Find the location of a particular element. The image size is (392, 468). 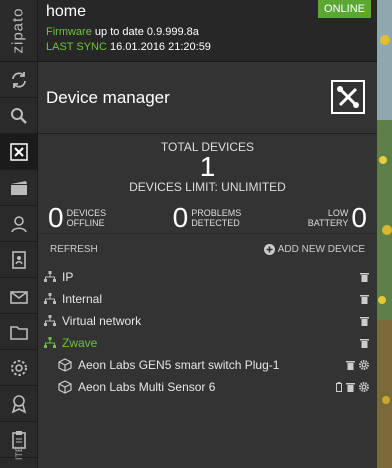

network-label: Zwave is located at coordinates (80, 343).